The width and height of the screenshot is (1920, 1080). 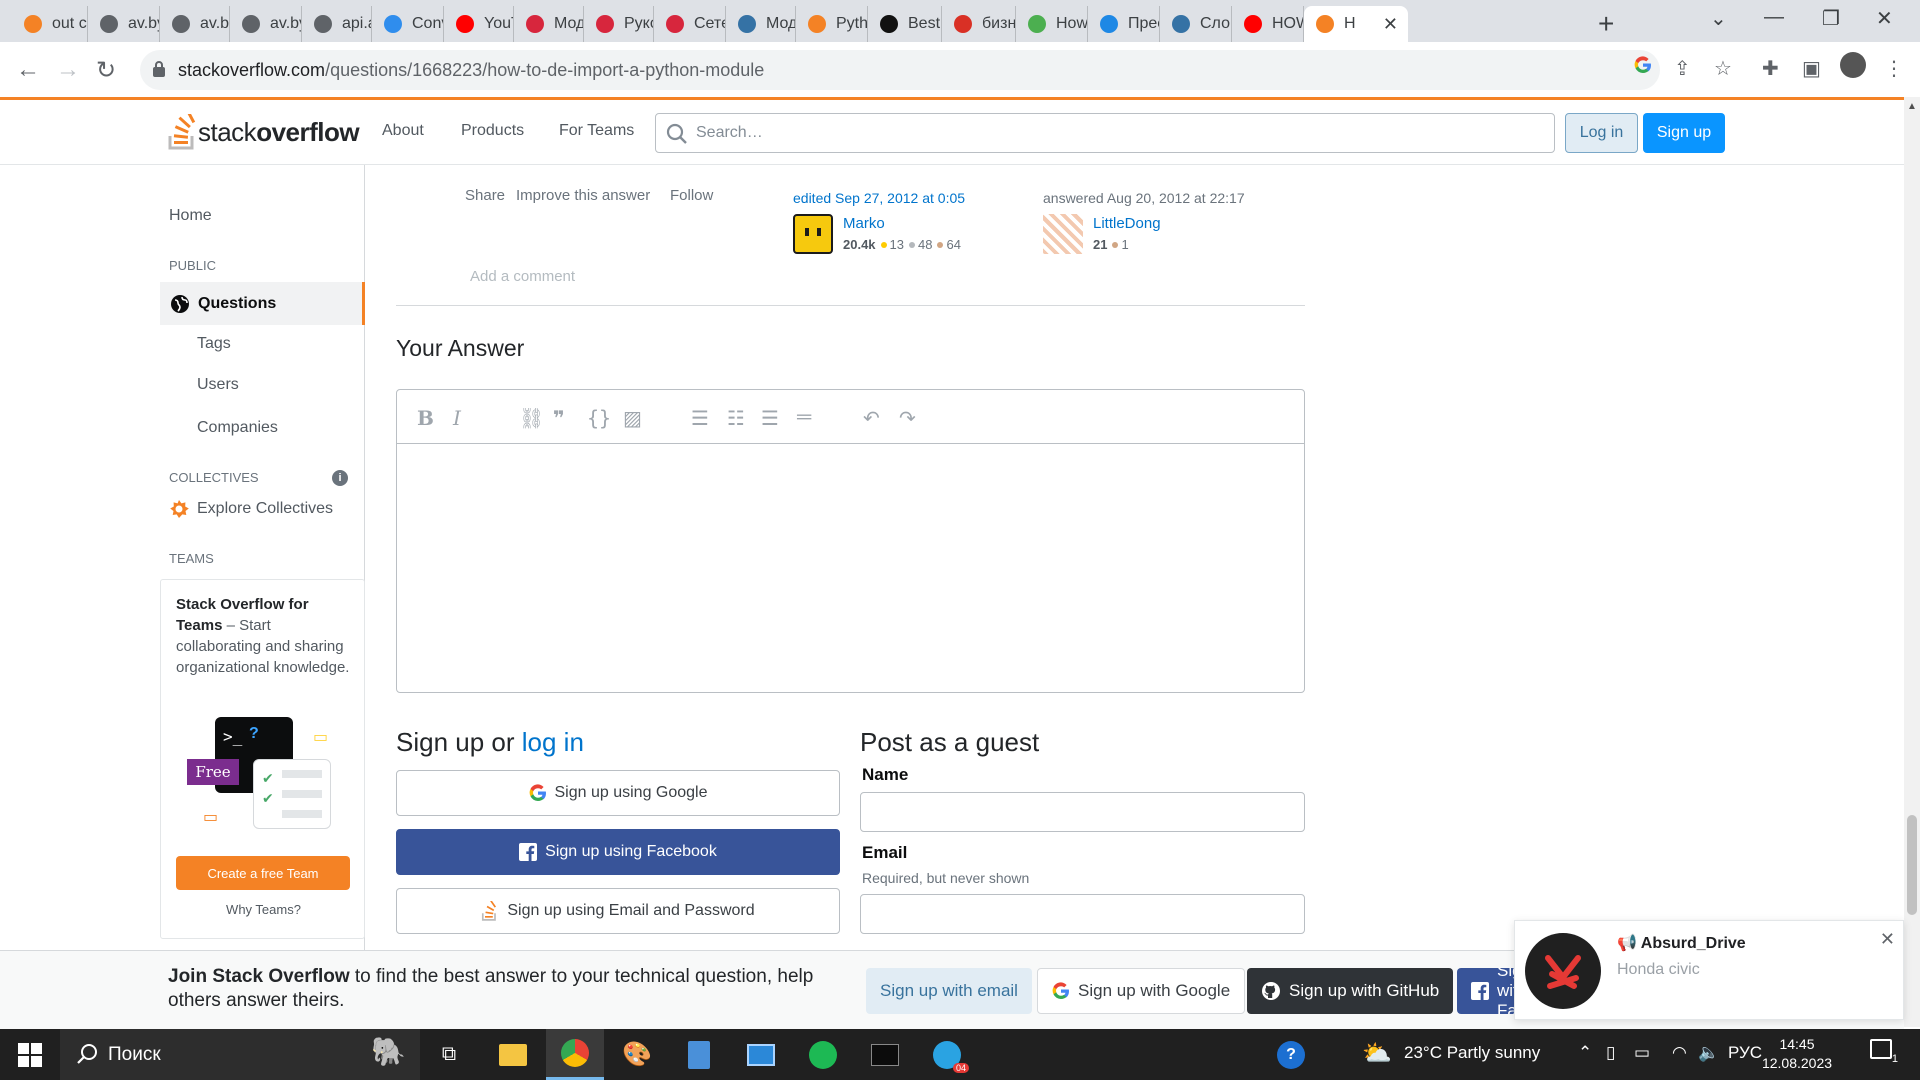 What do you see at coordinates (1679, 1053) in the screenshot?
I see `wifi-icon: ◠` at bounding box center [1679, 1053].